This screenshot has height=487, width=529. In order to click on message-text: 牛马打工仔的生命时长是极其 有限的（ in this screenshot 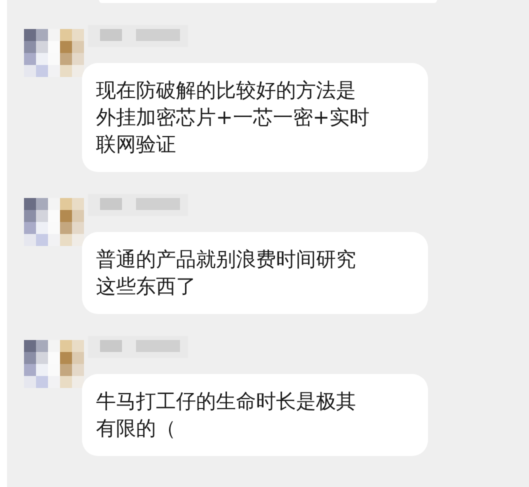, I will do `click(226, 415)`.